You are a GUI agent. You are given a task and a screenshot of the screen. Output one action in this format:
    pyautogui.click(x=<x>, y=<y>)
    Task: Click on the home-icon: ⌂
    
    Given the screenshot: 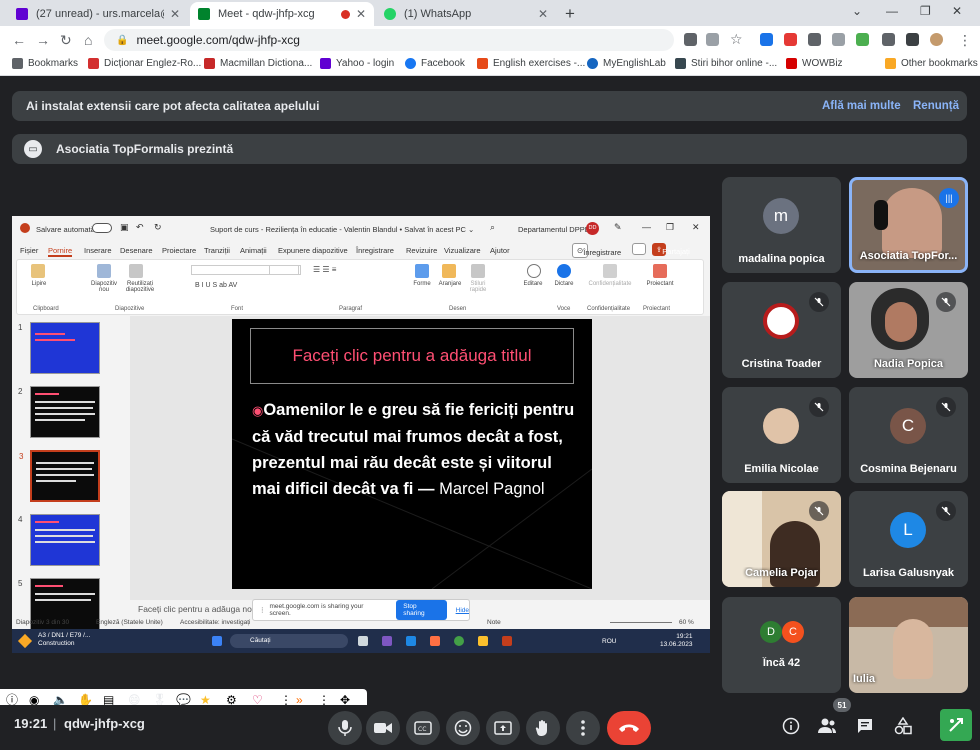 What is the action you would take?
    pyautogui.click(x=88, y=40)
    